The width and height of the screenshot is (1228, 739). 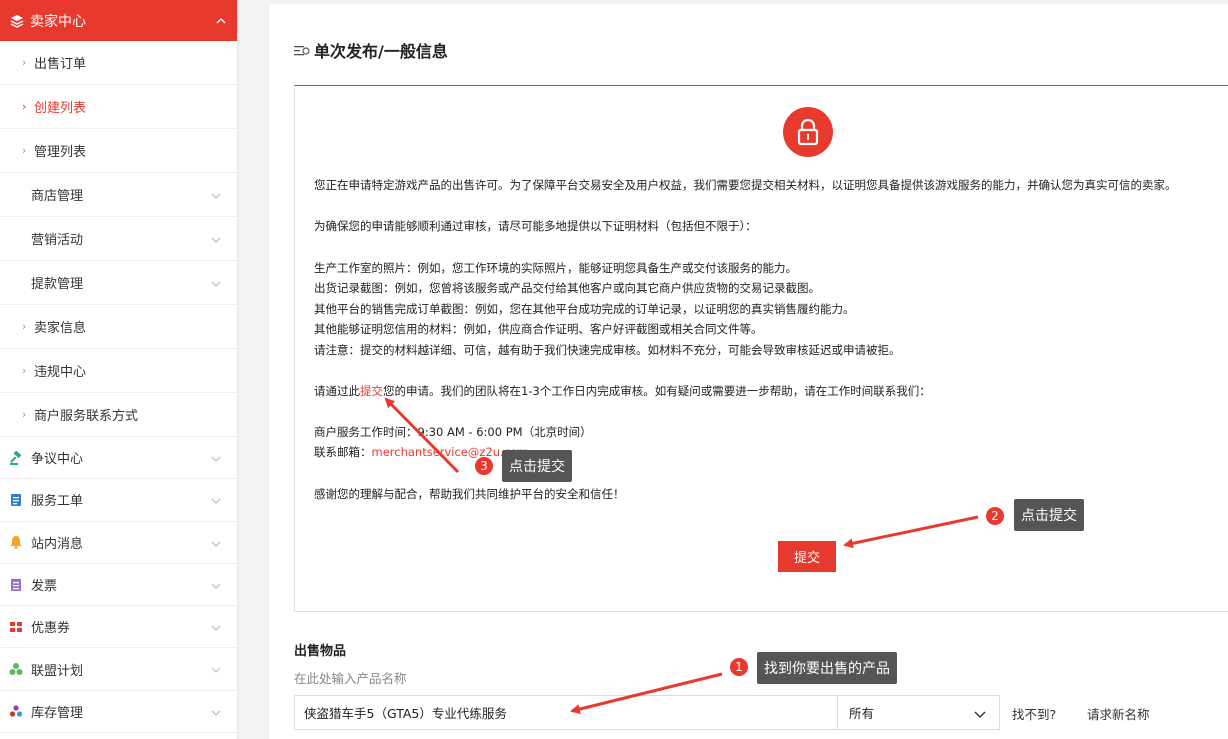 What do you see at coordinates (60, 108) in the screenshot?
I see `sidebar-item-label: 创建列表` at bounding box center [60, 108].